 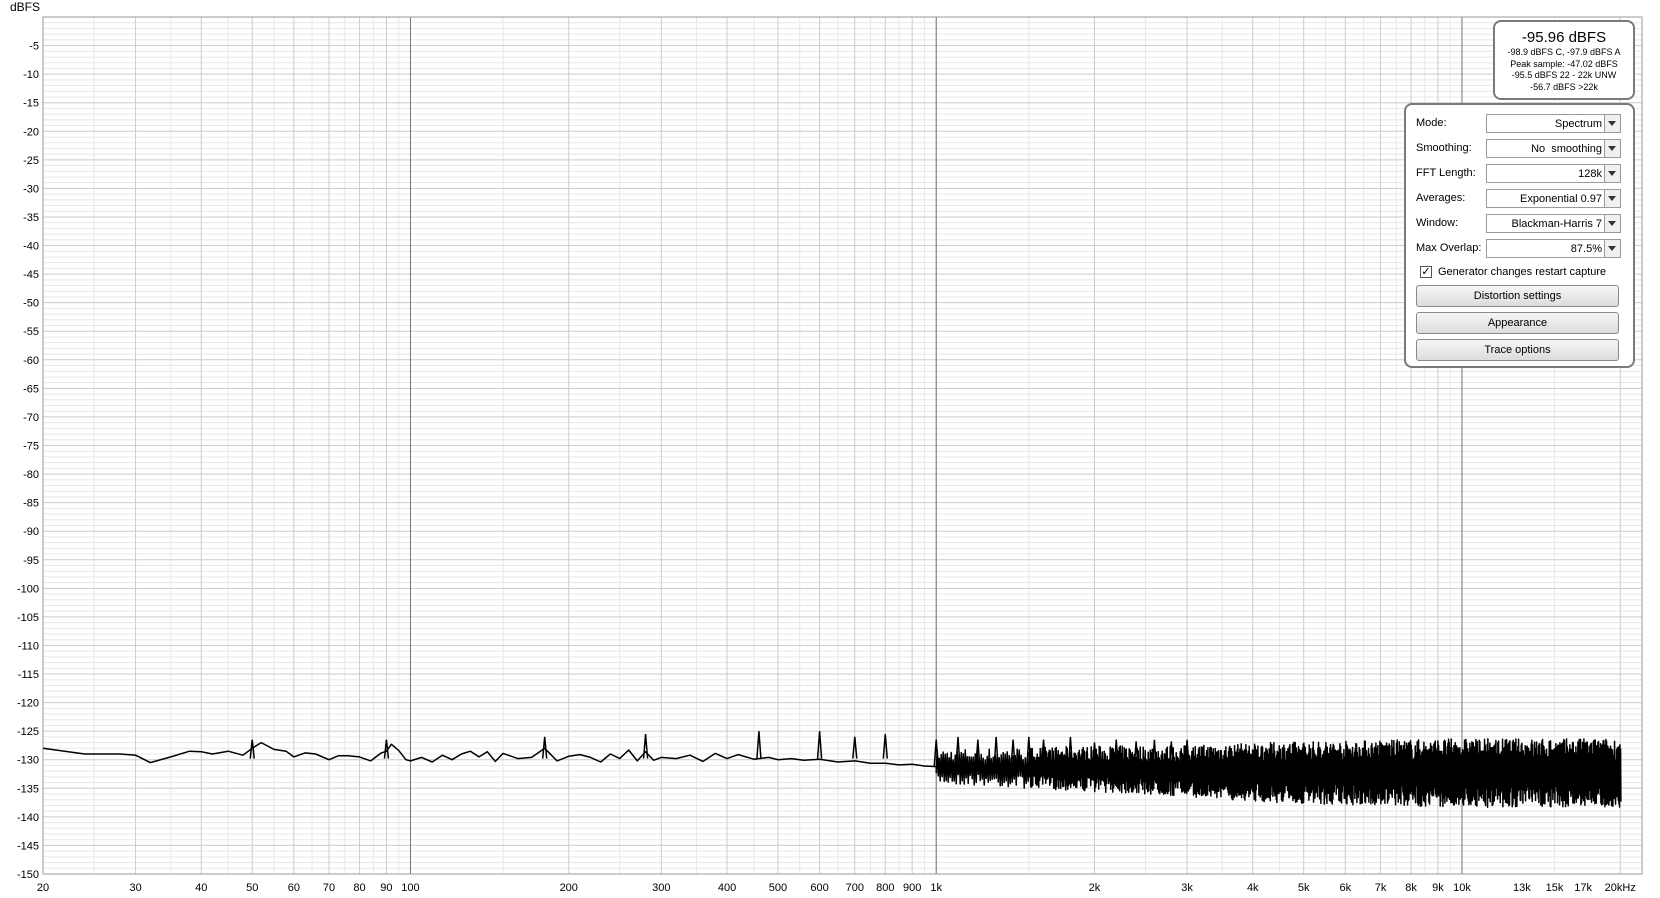 What do you see at coordinates (1517, 323) in the screenshot?
I see `appearance-button: Appearance` at bounding box center [1517, 323].